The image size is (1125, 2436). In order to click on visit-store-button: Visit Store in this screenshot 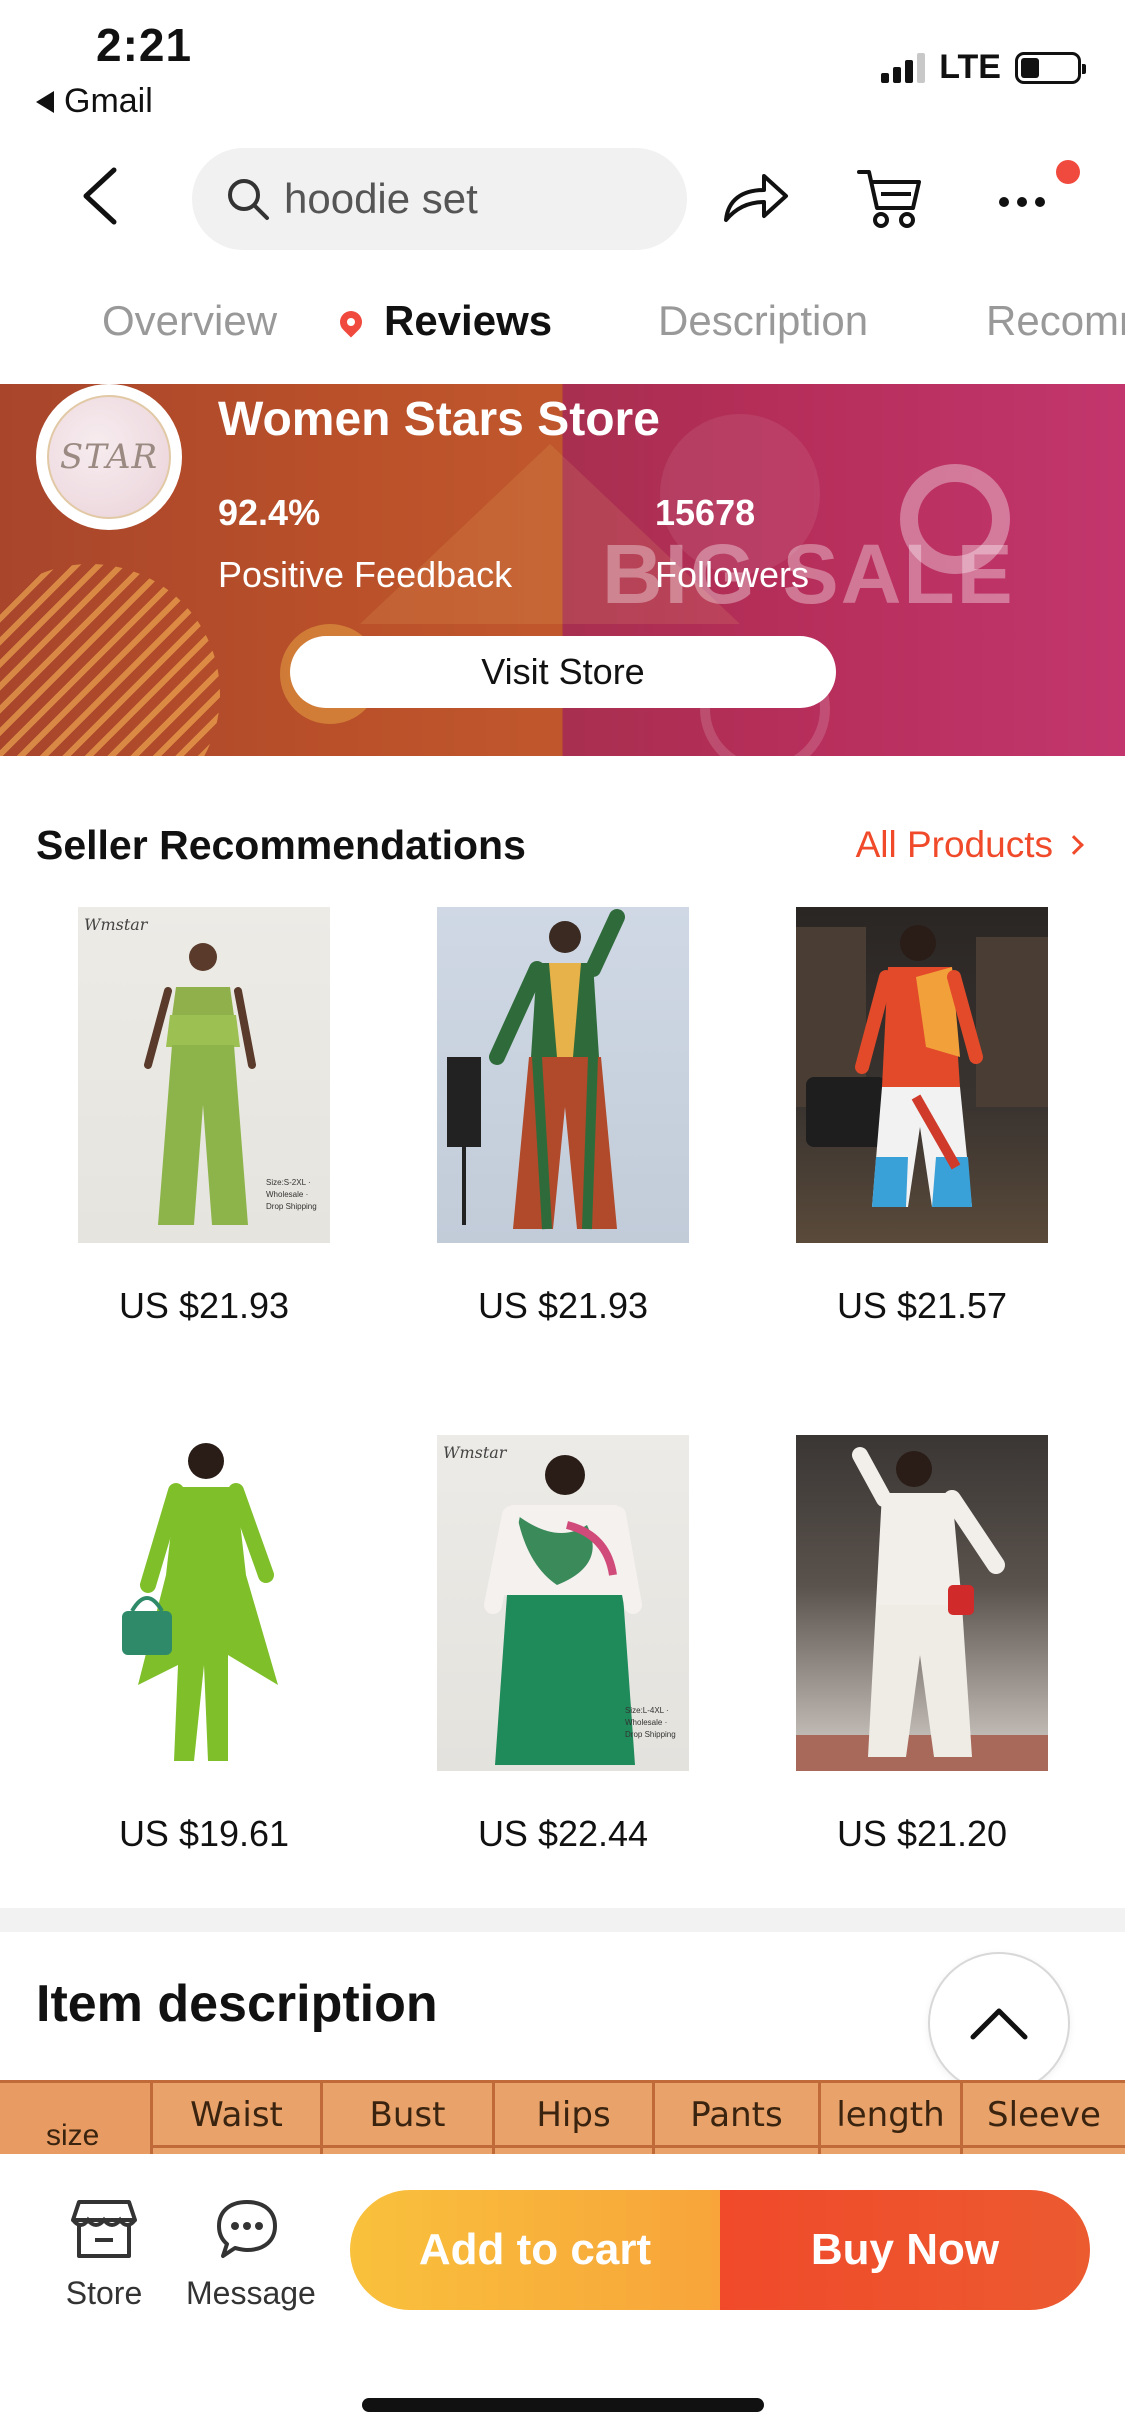, I will do `click(563, 672)`.